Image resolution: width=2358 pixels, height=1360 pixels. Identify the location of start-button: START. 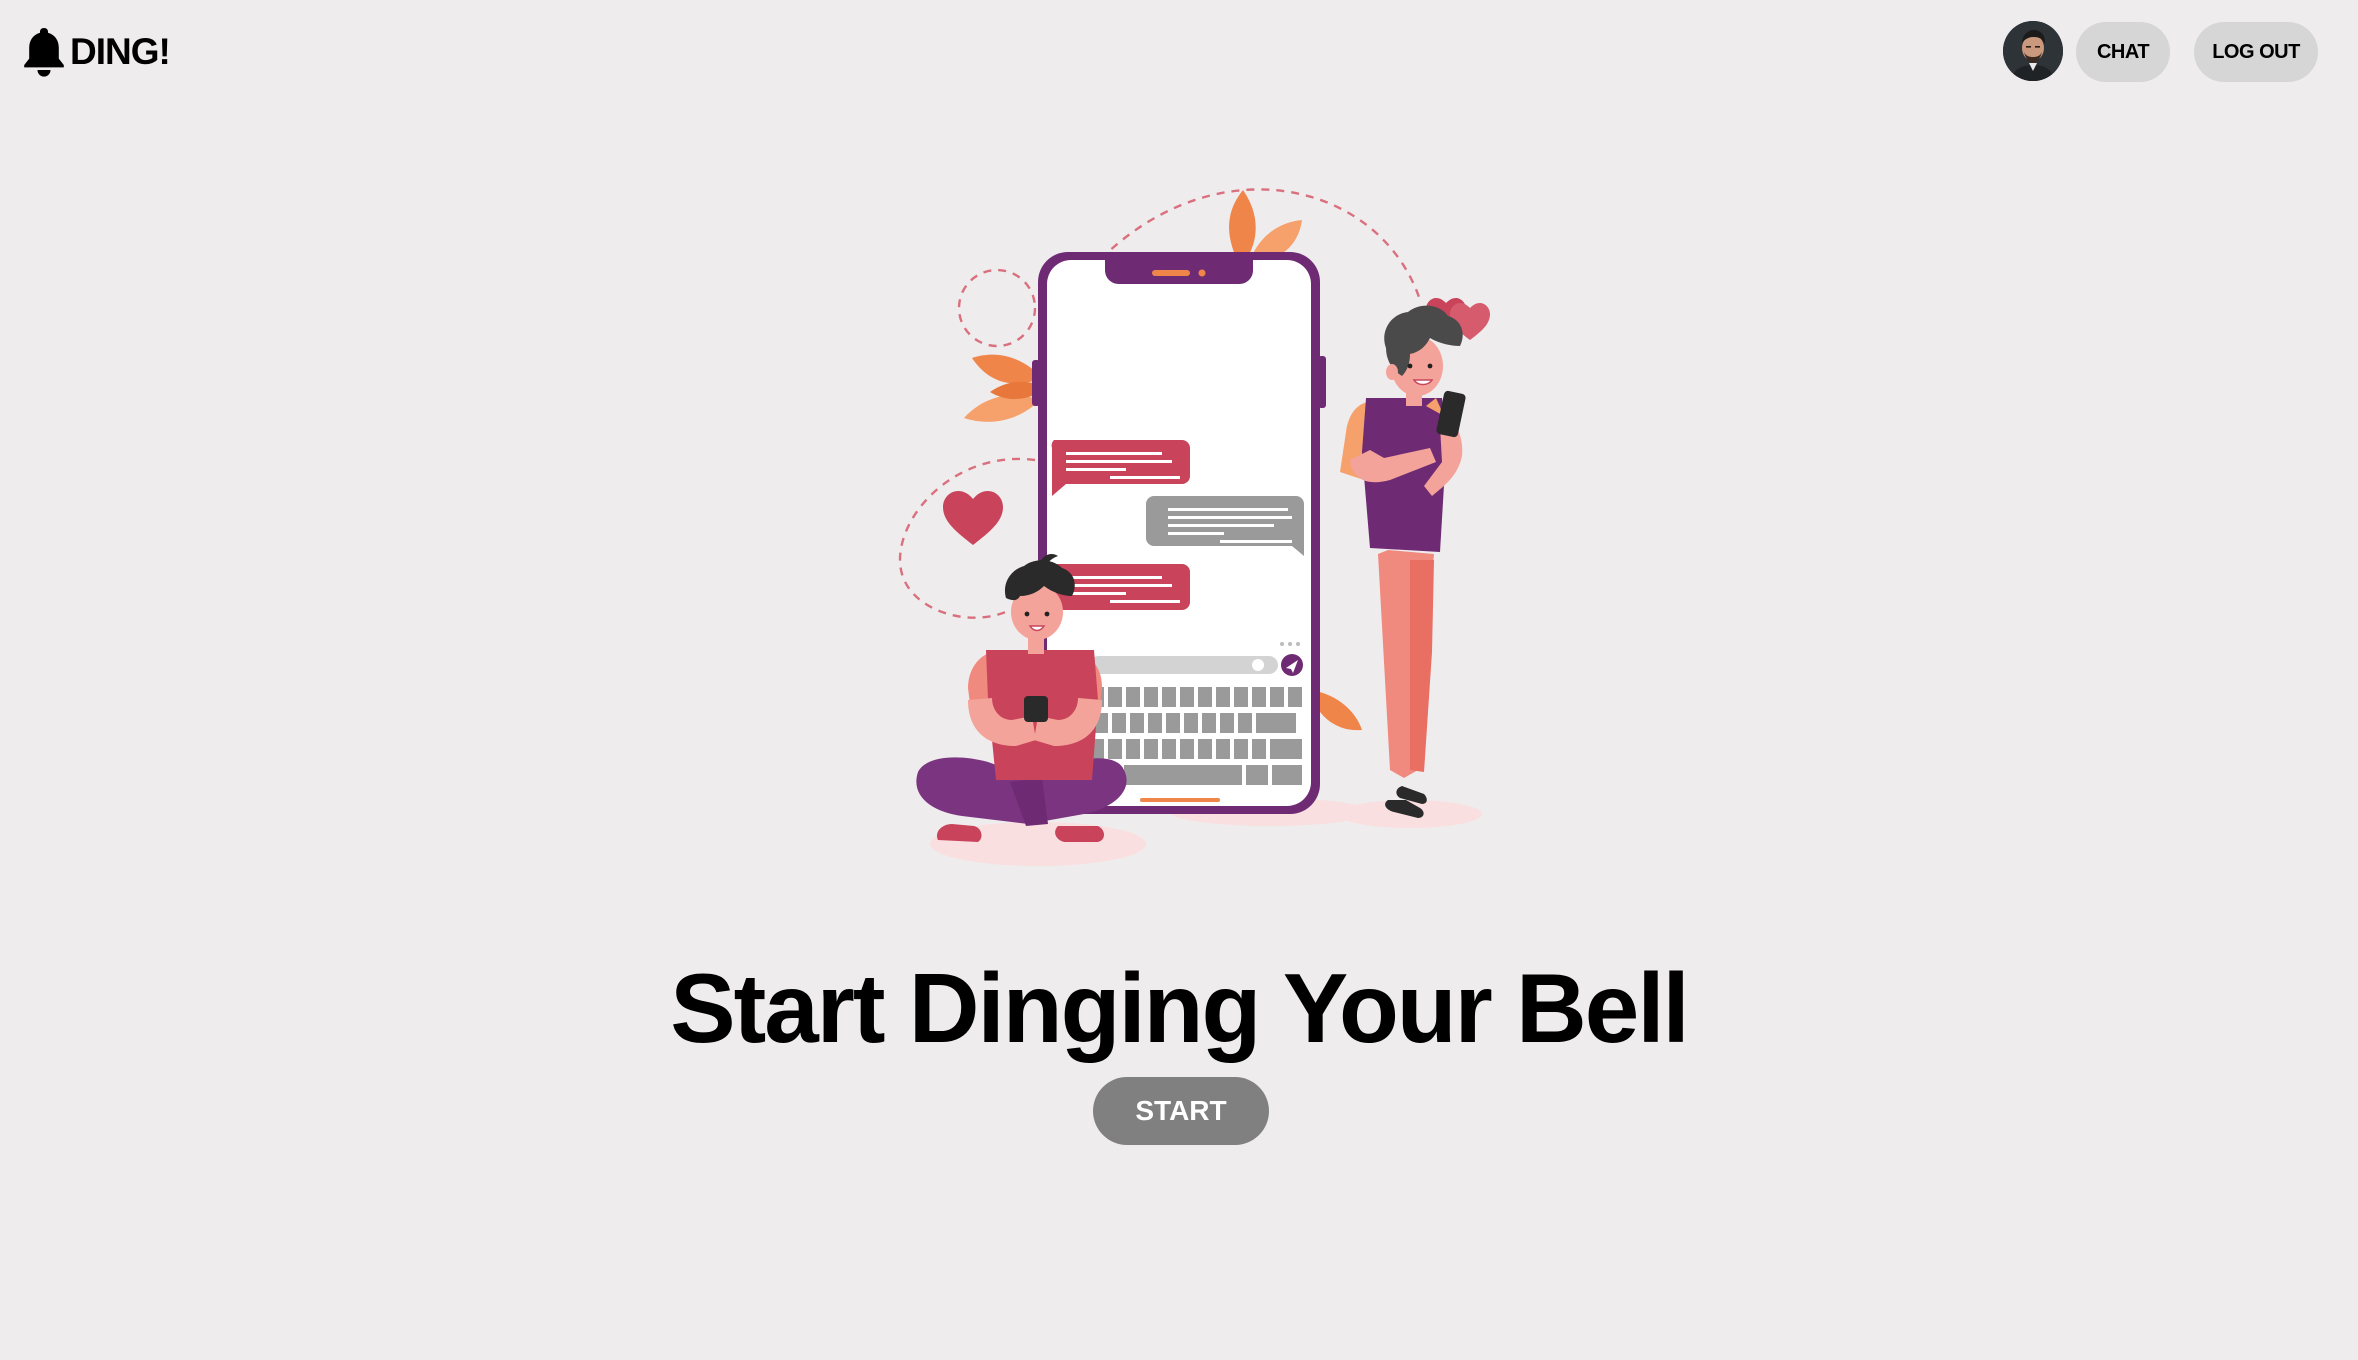
(1181, 1111).